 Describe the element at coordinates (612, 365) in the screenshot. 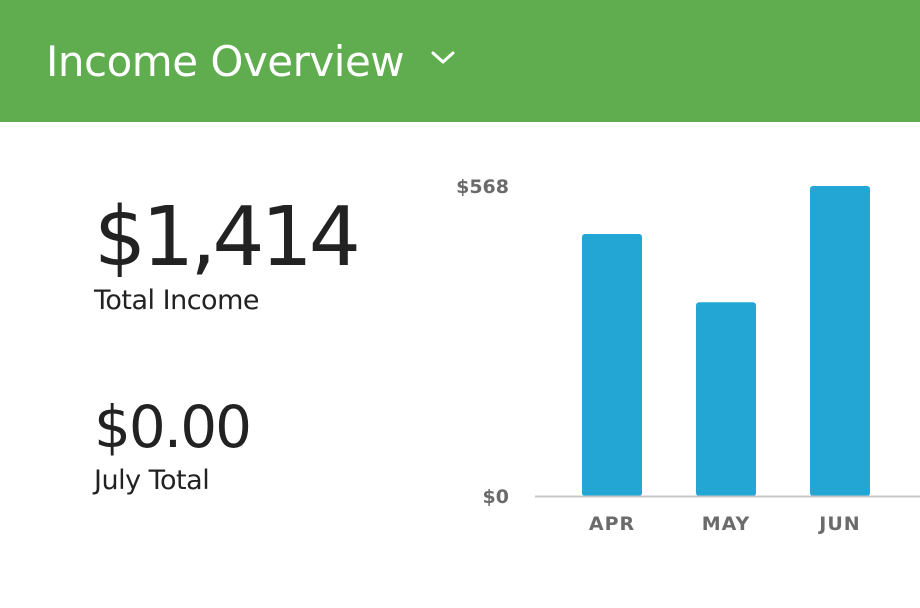

I see `bar-apr` at that location.